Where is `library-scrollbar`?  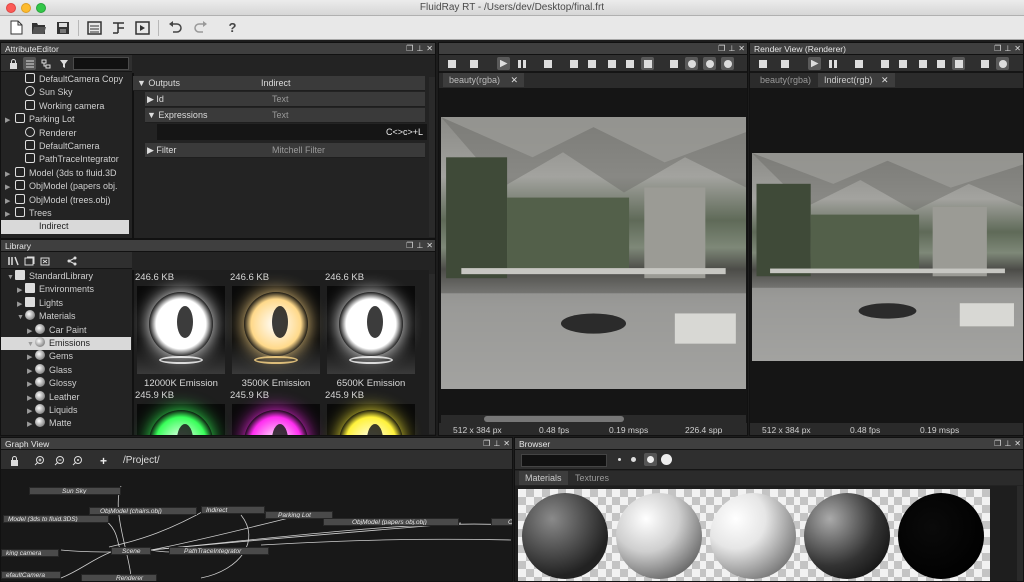 library-scrollbar is located at coordinates (432, 354).